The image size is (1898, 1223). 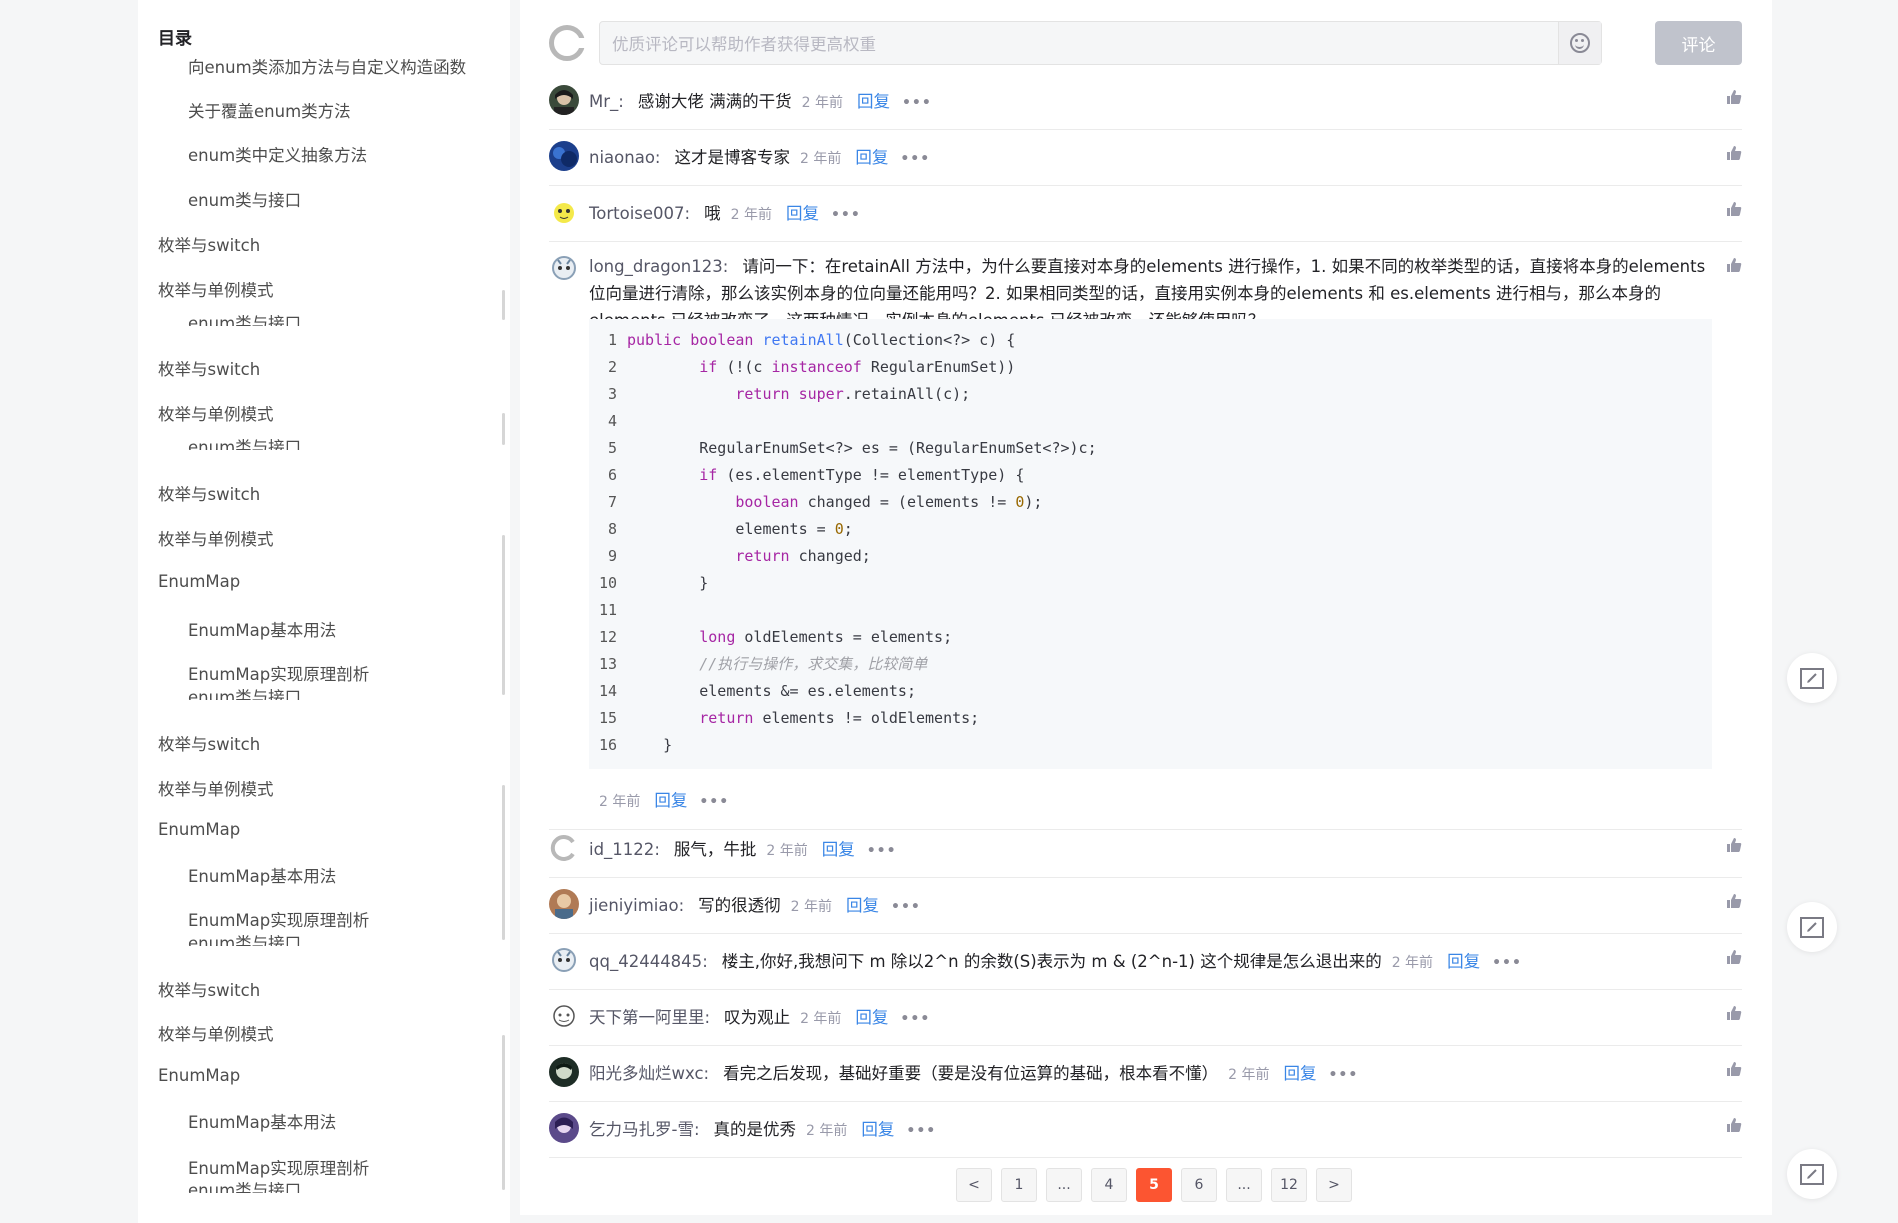 What do you see at coordinates (1289, 1185) in the screenshot?
I see `page-button: 12` at bounding box center [1289, 1185].